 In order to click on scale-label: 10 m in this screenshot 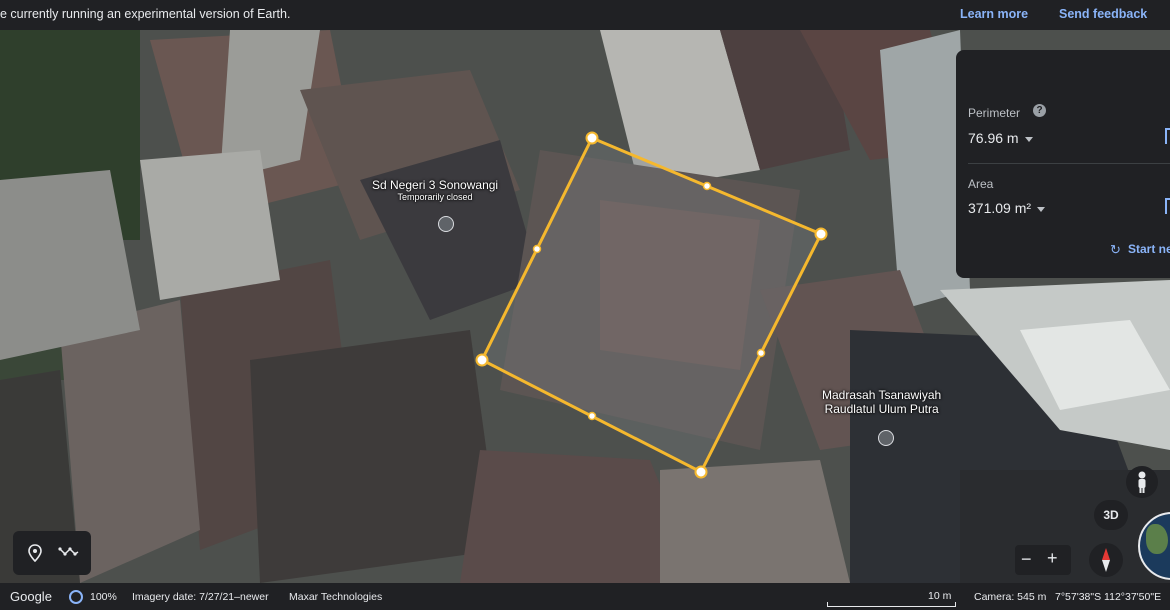, I will do `click(940, 596)`.